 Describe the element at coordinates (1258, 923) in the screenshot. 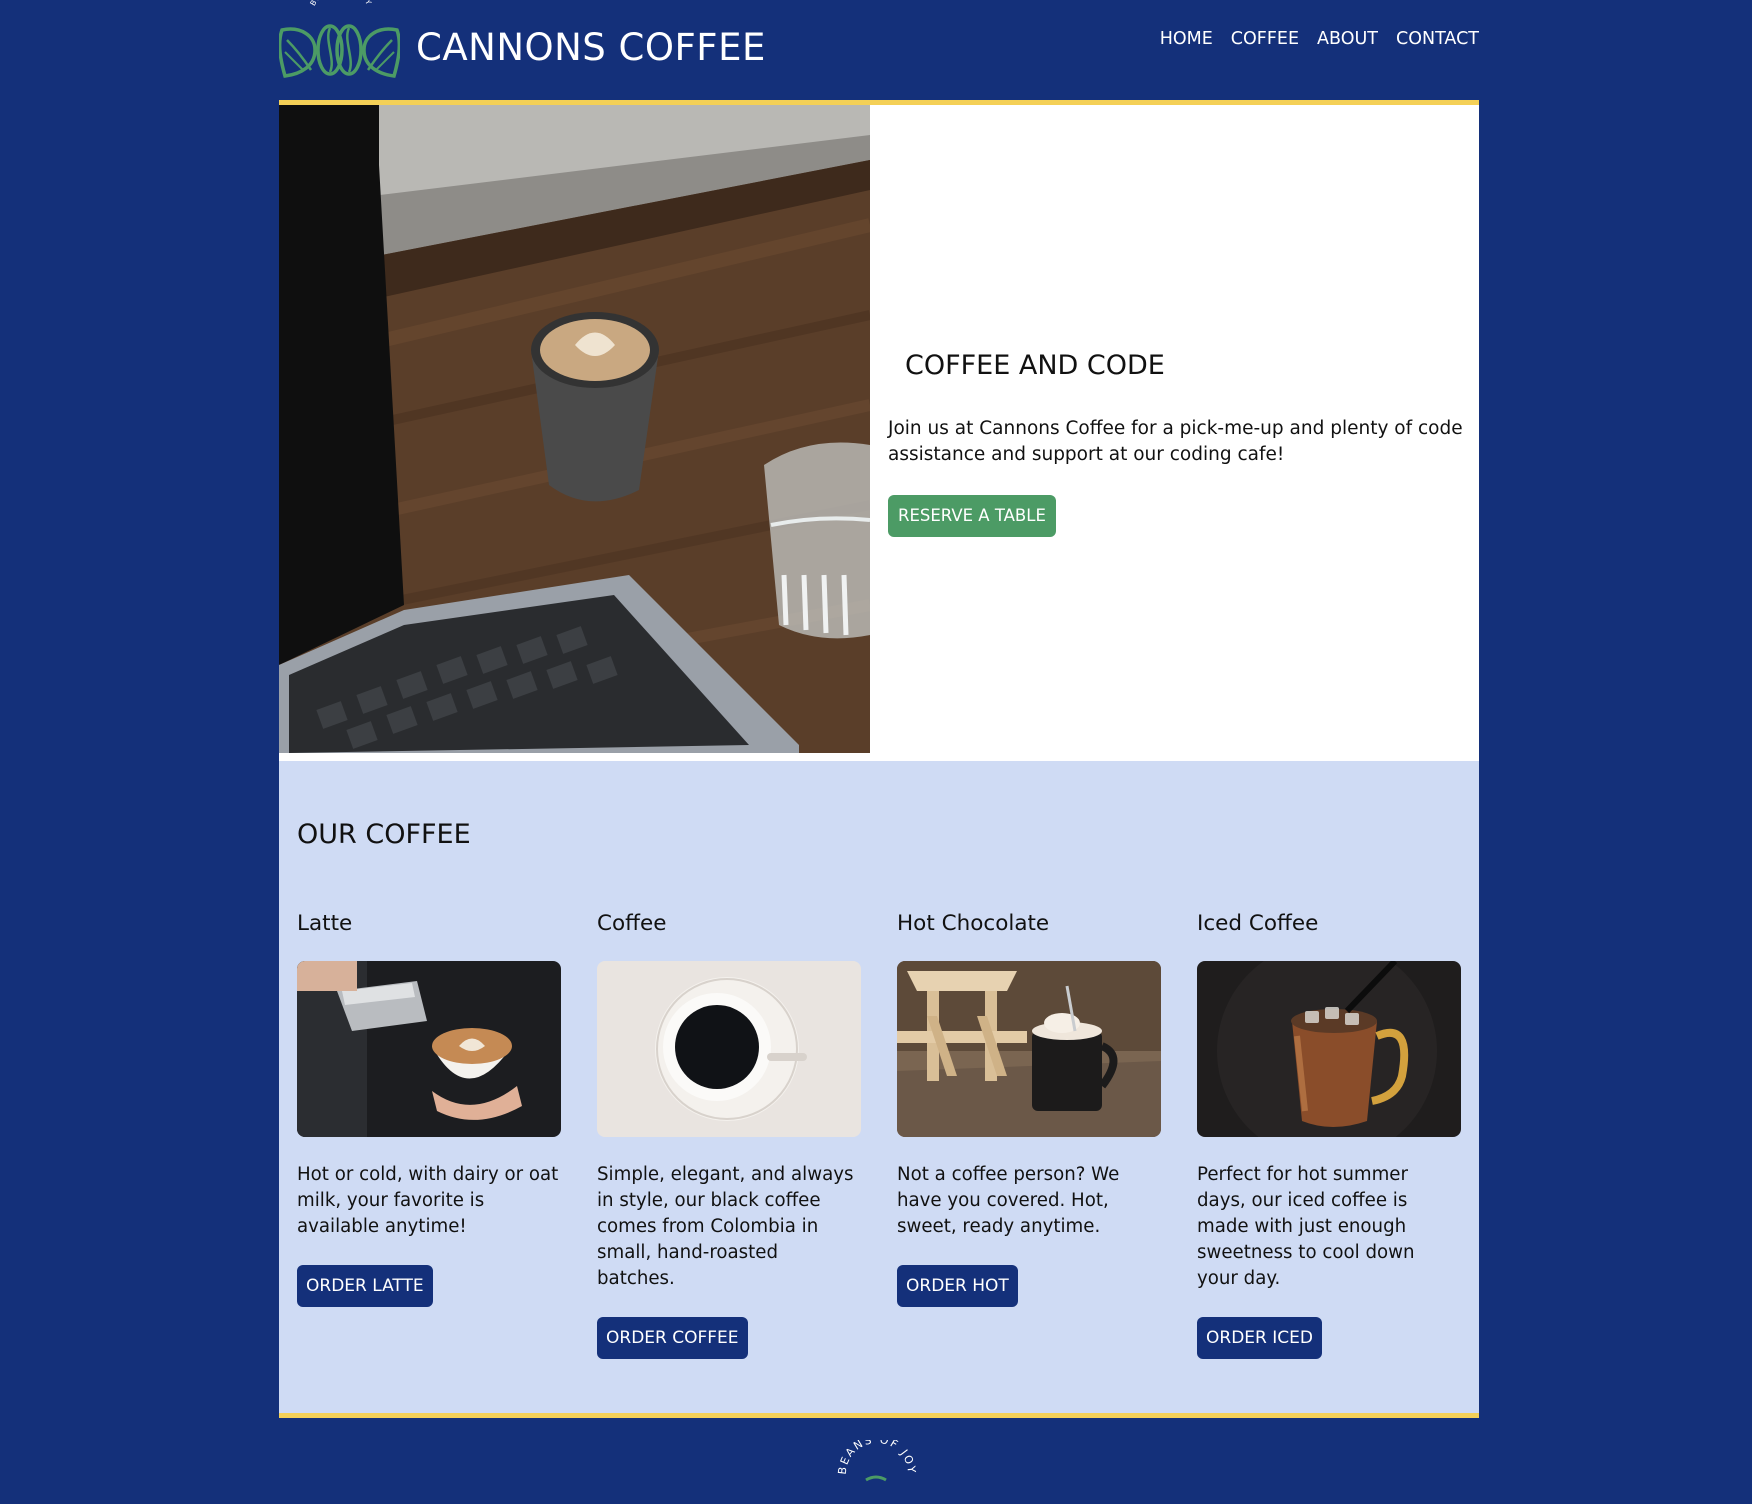

I see `card-title: Iced Coffee` at that location.